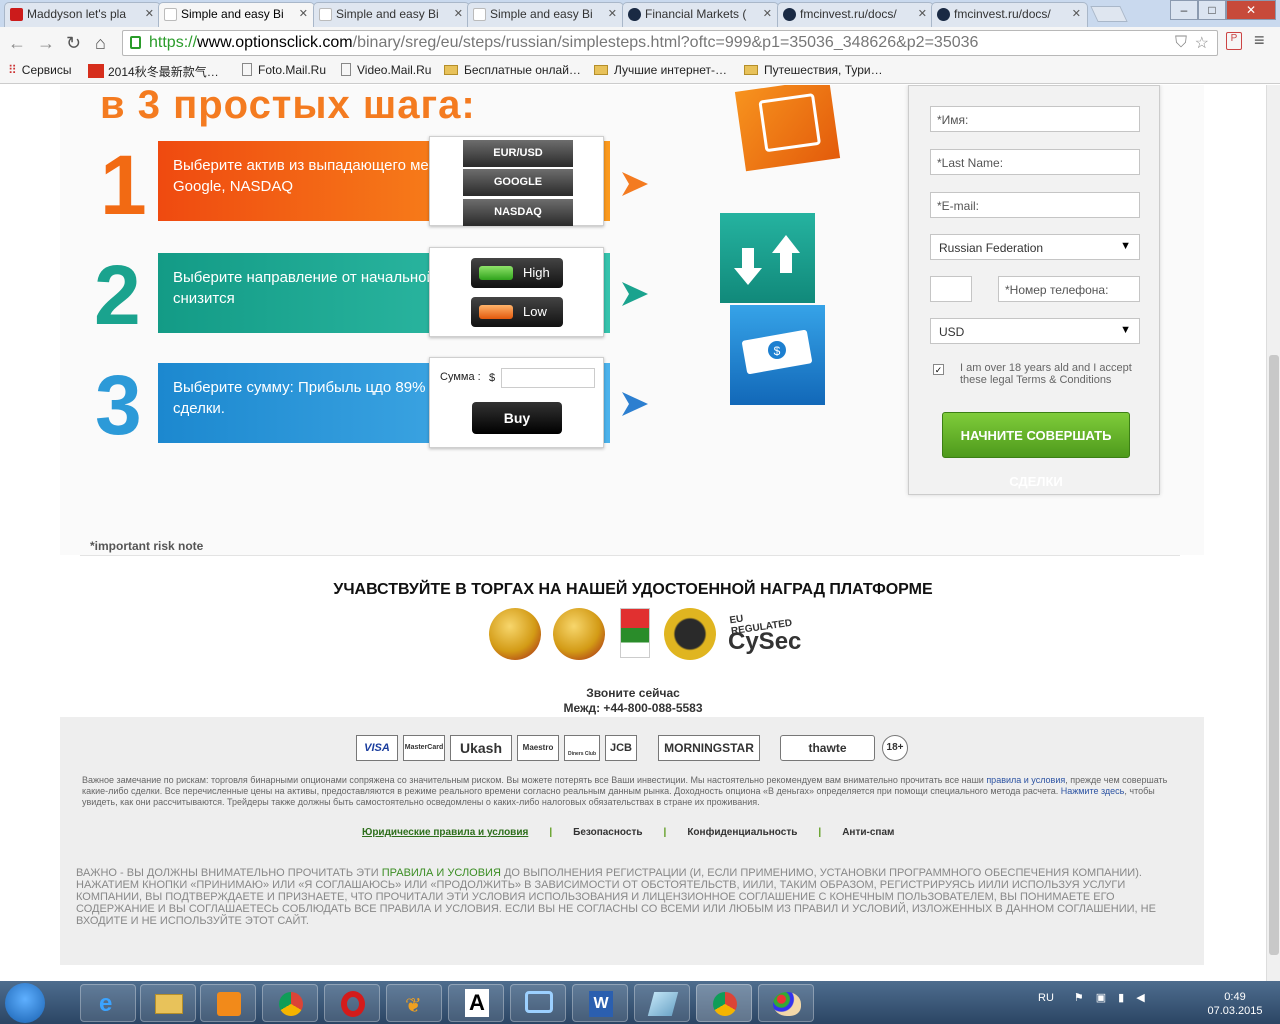 This screenshot has width=1280, height=1024. What do you see at coordinates (607, 832) in the screenshot?
I see `security-link: Безопасность` at bounding box center [607, 832].